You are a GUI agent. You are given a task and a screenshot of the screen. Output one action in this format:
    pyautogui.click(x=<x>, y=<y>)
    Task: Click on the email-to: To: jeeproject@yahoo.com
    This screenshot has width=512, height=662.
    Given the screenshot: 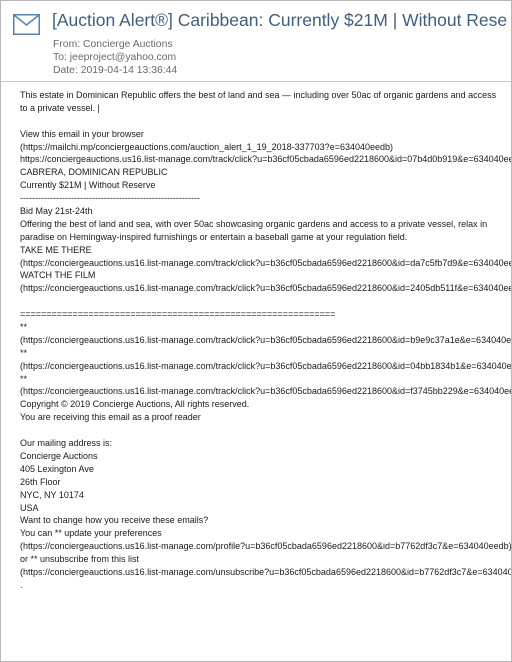 What is the action you would take?
    pyautogui.click(x=115, y=58)
    